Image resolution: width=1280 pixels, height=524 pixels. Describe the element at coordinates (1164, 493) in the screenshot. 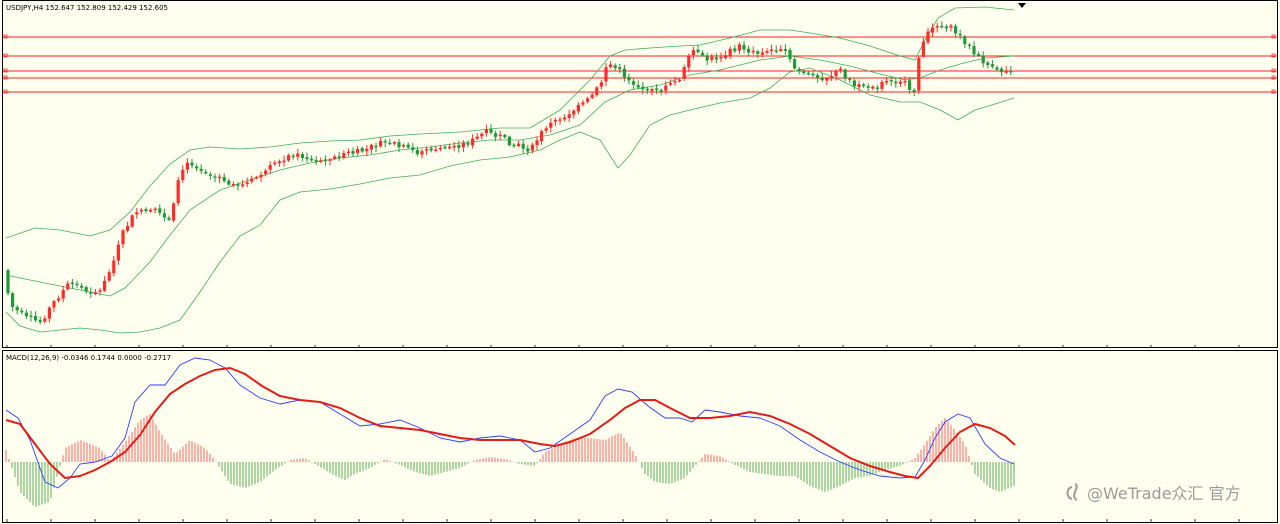

I see `watermark-text: @WeTrade众汇 官方` at that location.